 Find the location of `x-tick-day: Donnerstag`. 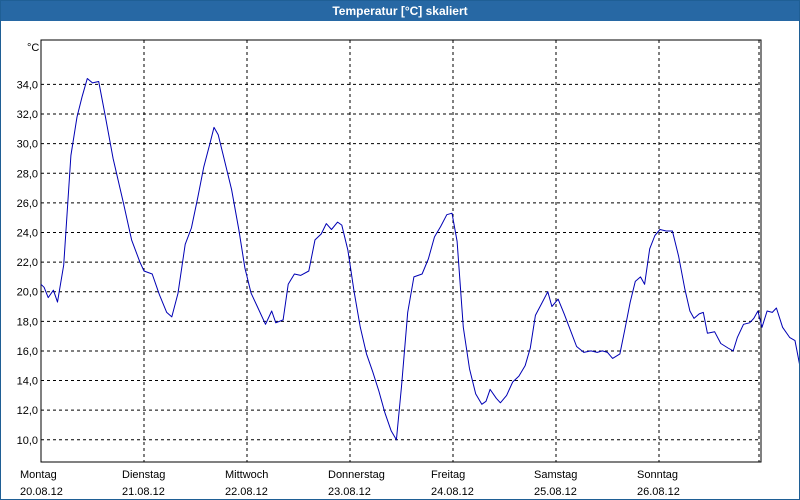

x-tick-day: Donnerstag is located at coordinates (356, 475).